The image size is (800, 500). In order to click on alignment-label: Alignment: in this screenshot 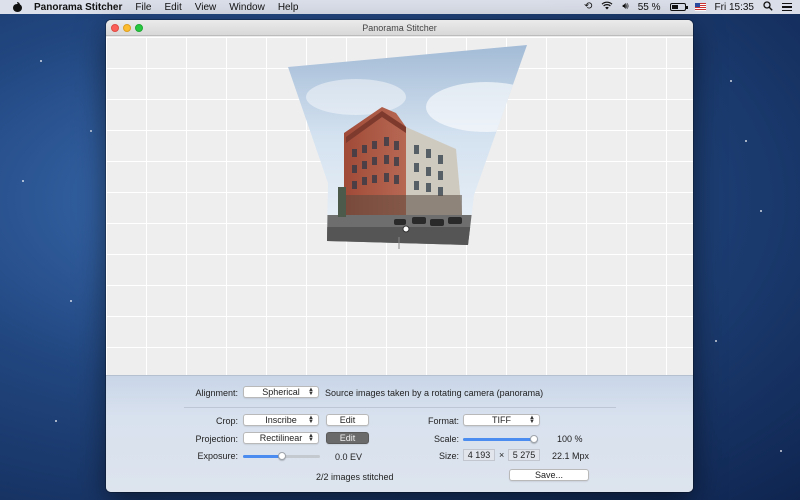, I will do `click(216, 393)`.